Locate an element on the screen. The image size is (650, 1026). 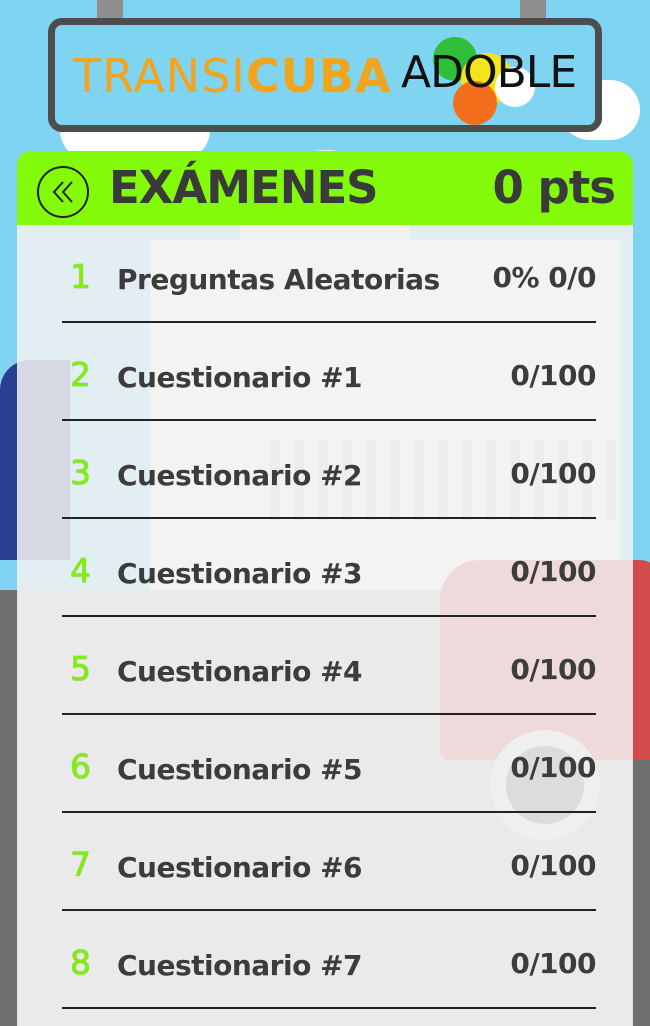
panel-header: EXÁMENES 0 pts is located at coordinates (325, 188).